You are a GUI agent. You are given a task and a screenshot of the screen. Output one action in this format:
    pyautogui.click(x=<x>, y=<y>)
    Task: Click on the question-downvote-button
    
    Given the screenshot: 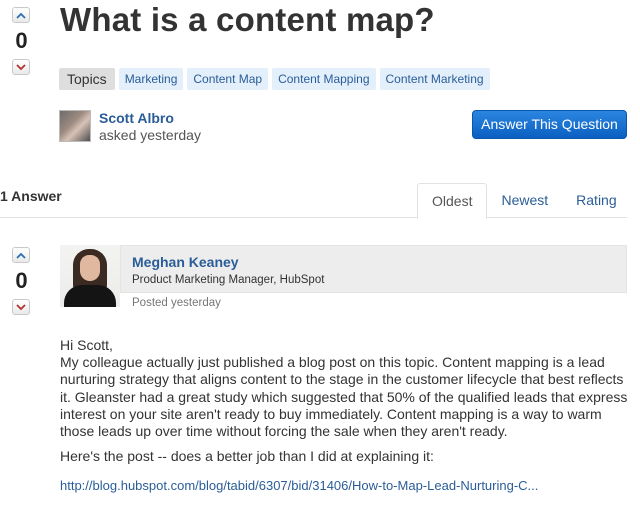 What is the action you would take?
    pyautogui.click(x=21, y=67)
    